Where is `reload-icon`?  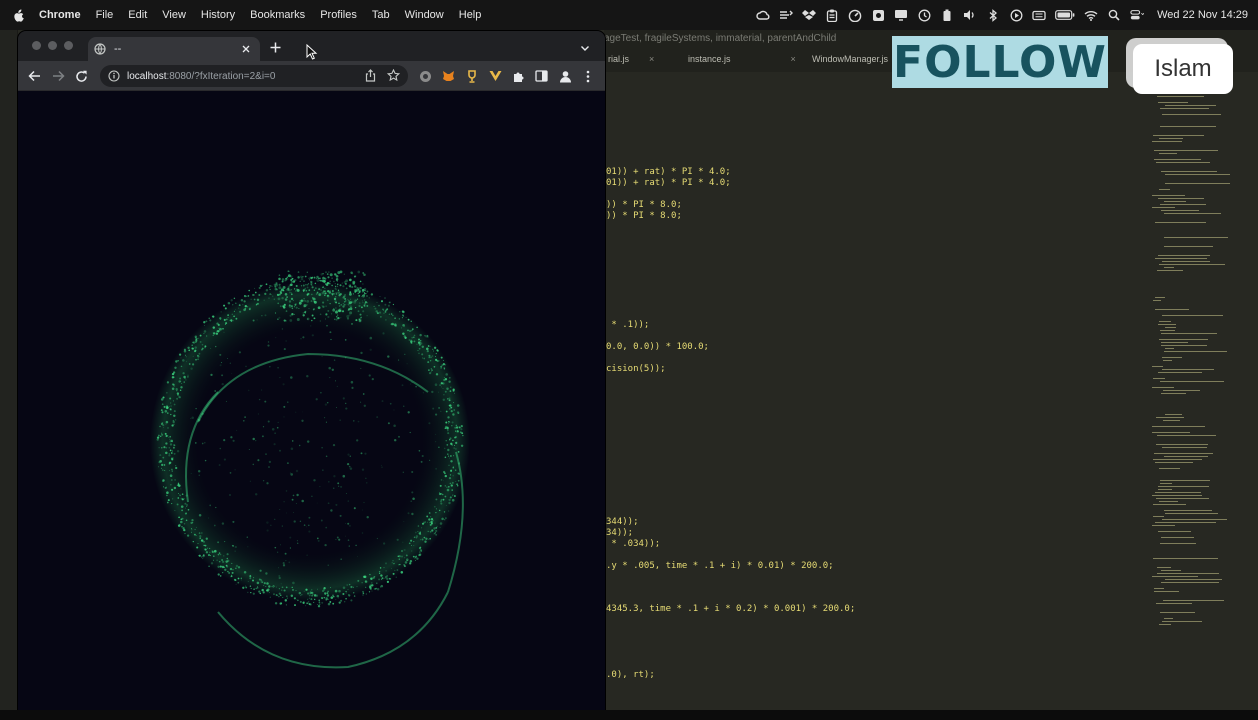
reload-icon is located at coordinates (81, 76).